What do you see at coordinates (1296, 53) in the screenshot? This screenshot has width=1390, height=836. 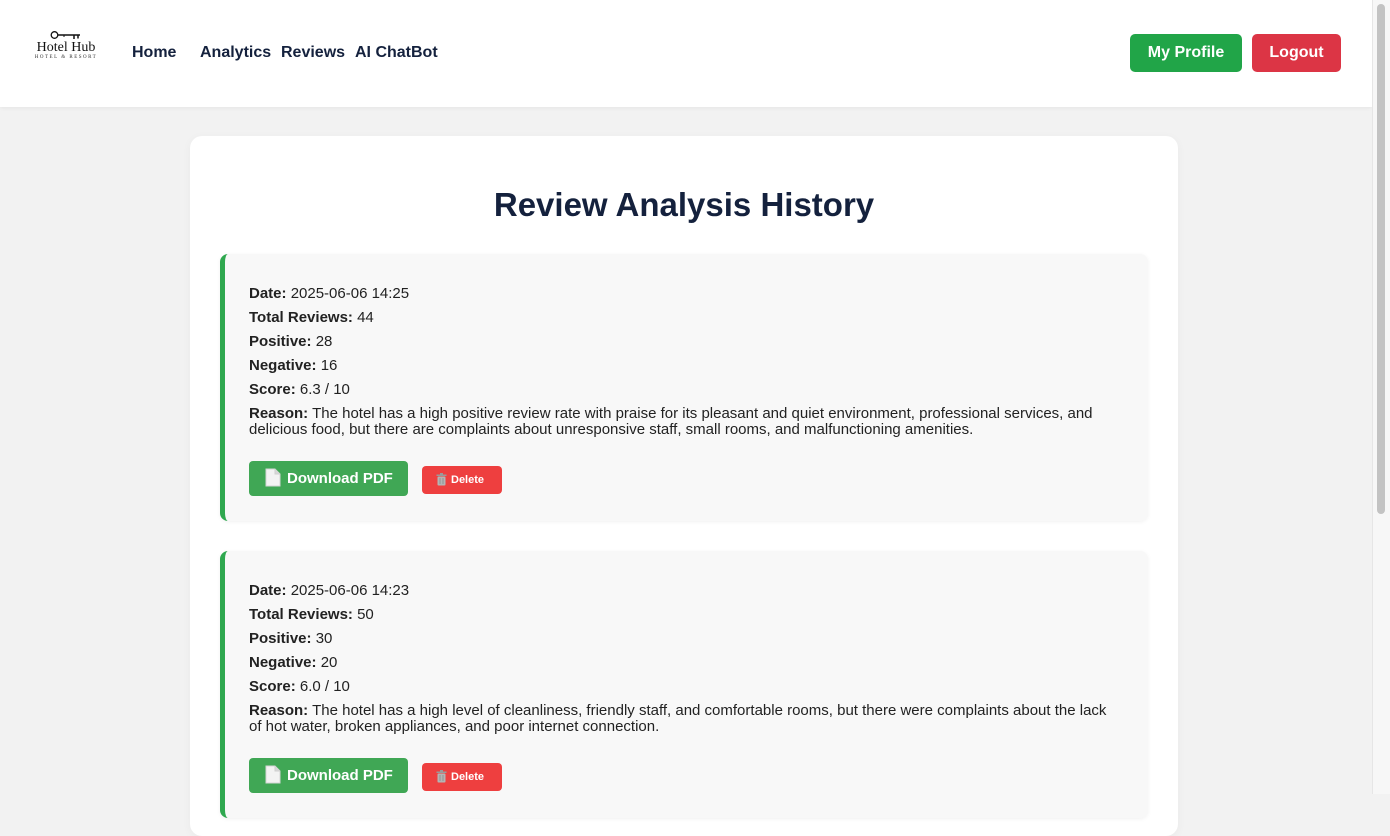 I see `logout-button: Logout` at bounding box center [1296, 53].